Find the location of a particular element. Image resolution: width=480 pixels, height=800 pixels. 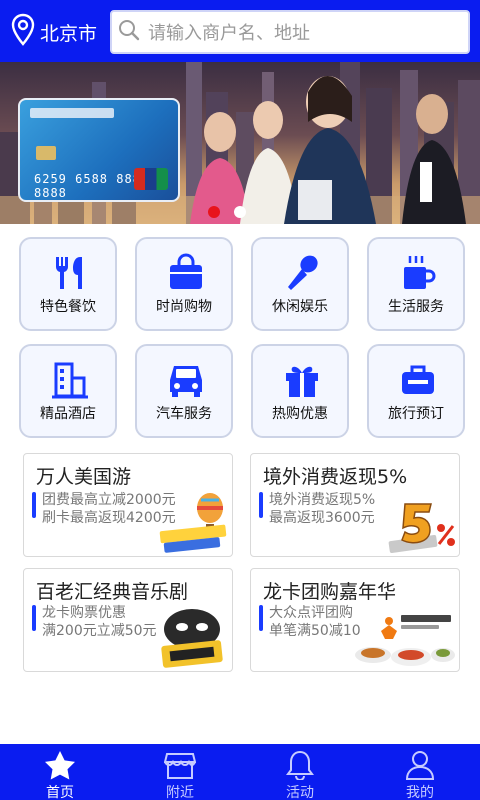

promo-title: 百老汇经典音乐剧 is located at coordinates (112, 592).